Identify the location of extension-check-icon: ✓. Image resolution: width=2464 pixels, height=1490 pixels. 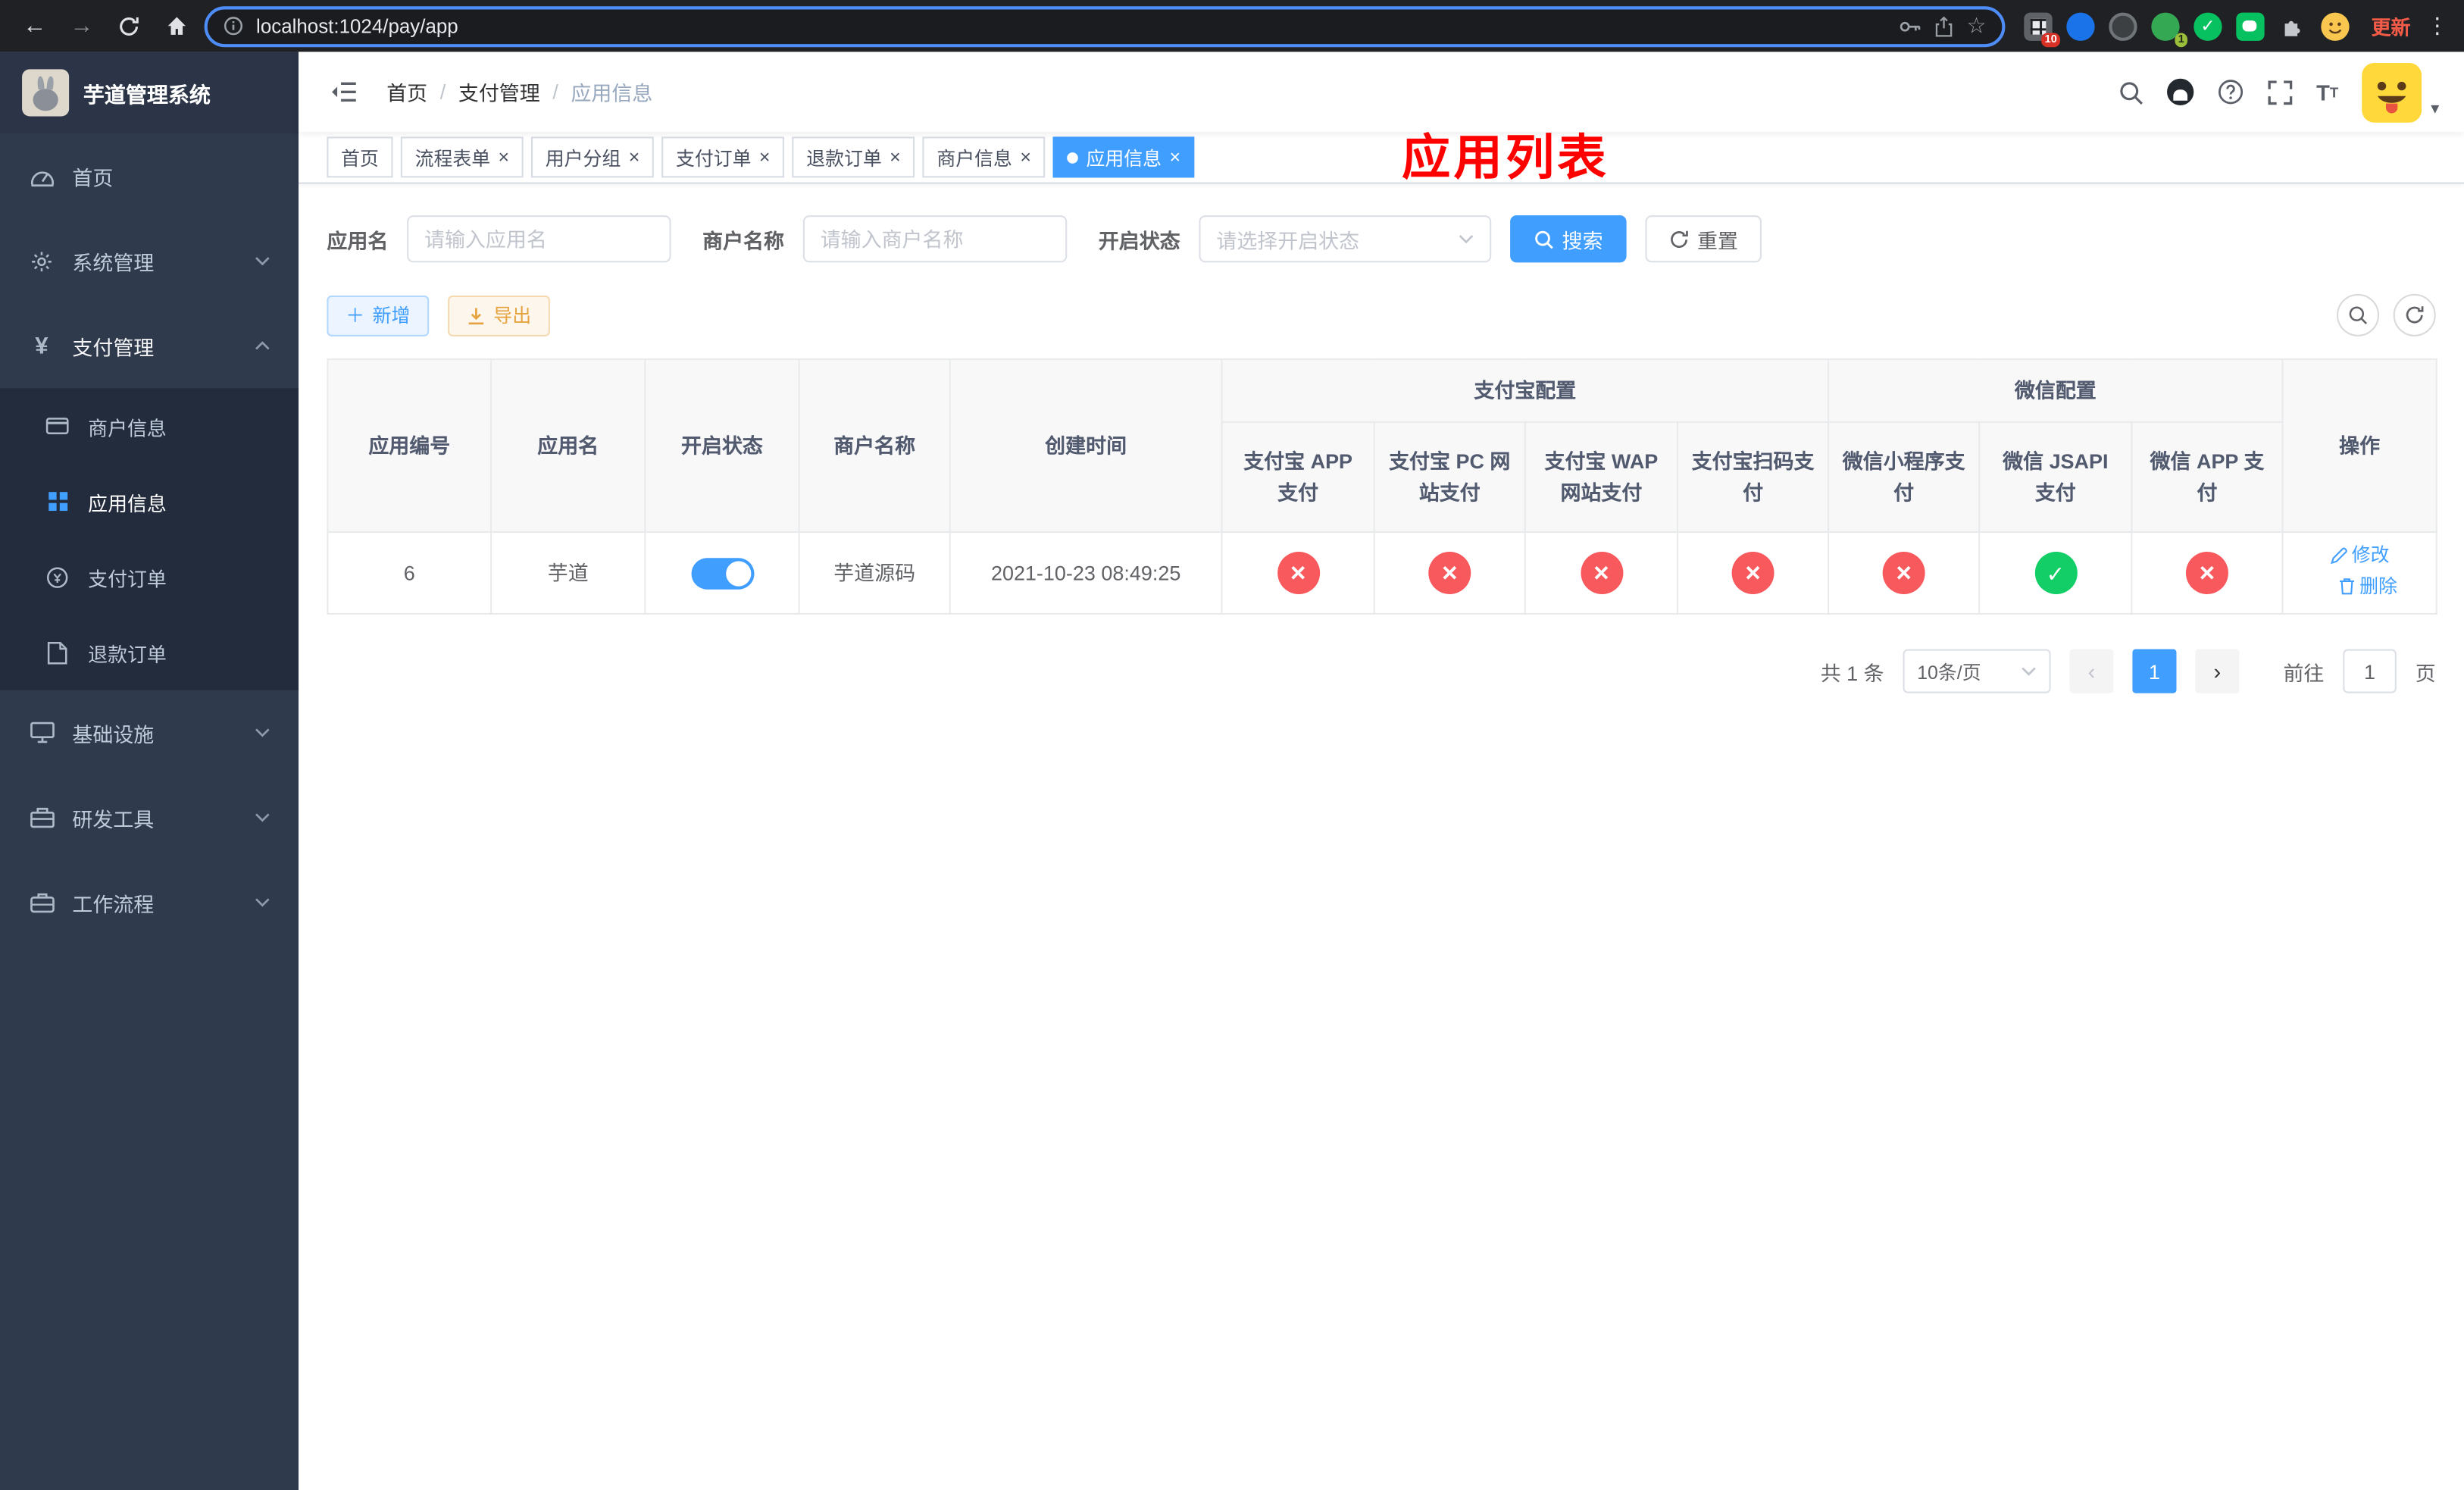
(2208, 26).